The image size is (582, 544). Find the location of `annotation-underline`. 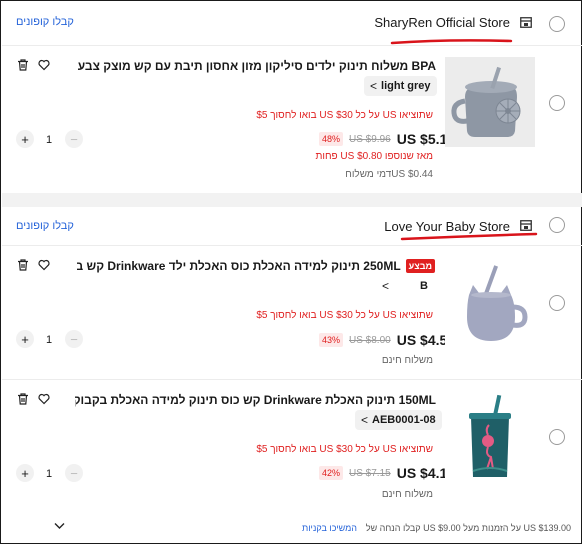

annotation-underline is located at coordinates (469, 236).